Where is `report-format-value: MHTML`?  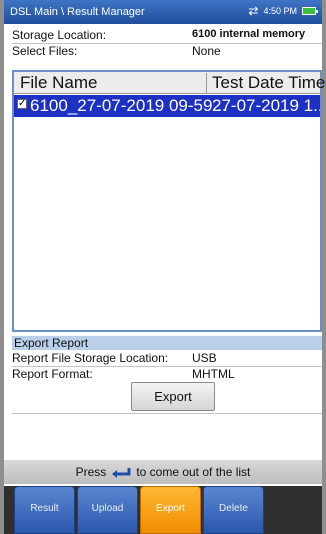 report-format-value: MHTML is located at coordinates (213, 374).